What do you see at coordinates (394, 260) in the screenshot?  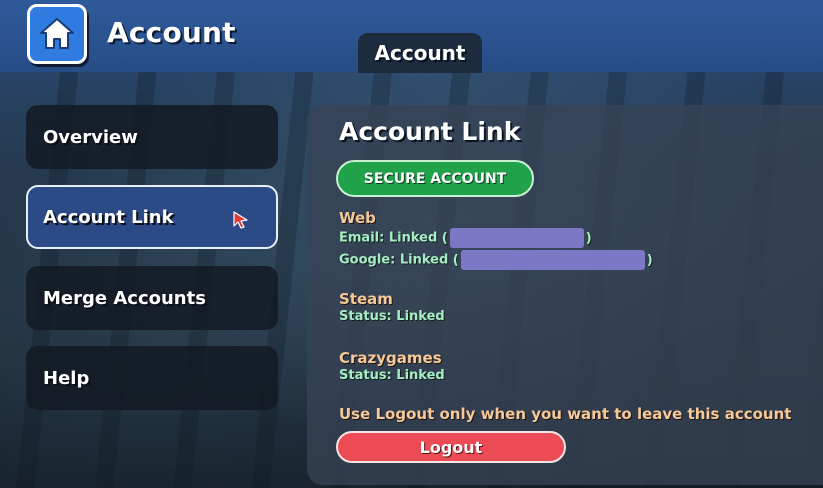 I see `google-status-text: Google: Linked` at bounding box center [394, 260].